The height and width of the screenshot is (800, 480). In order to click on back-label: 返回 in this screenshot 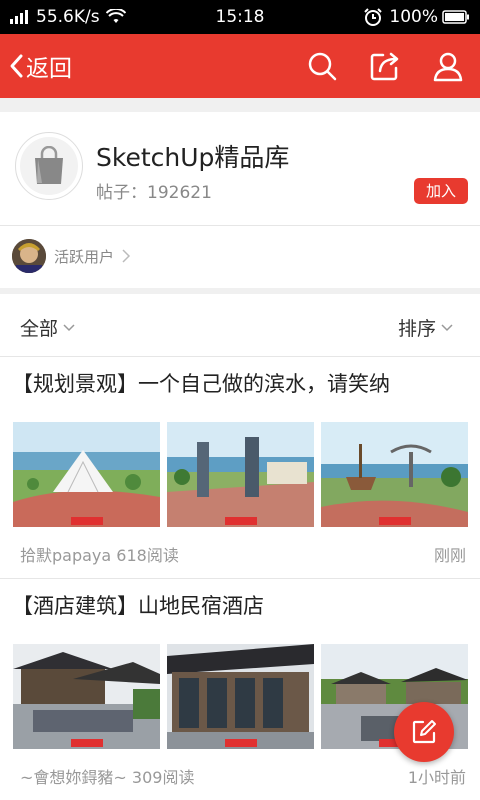, I will do `click(49, 69)`.